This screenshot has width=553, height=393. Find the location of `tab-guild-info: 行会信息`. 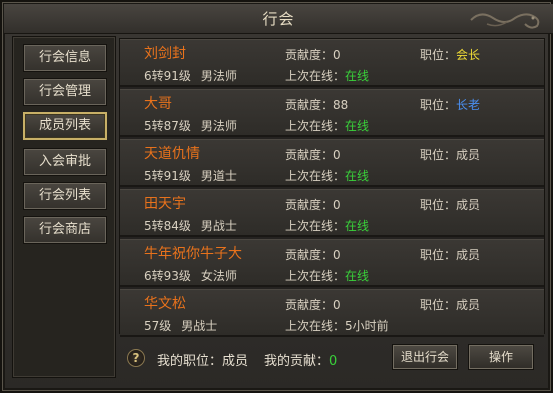

tab-guild-info: 行会信息 is located at coordinates (65, 58).